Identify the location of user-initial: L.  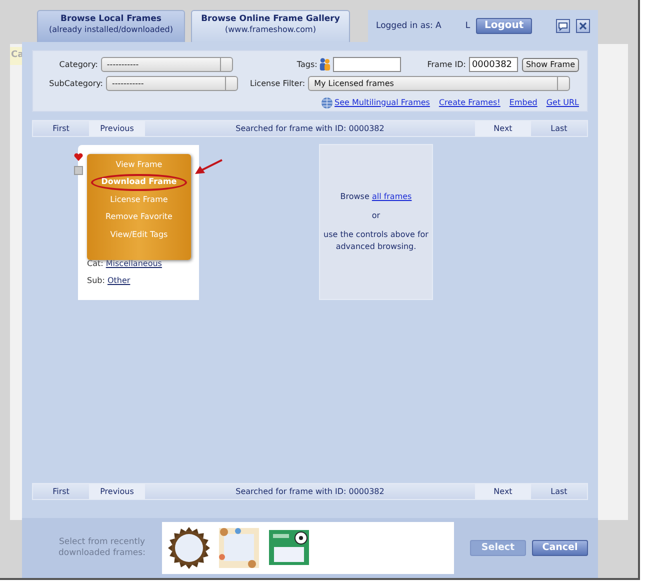
(467, 26).